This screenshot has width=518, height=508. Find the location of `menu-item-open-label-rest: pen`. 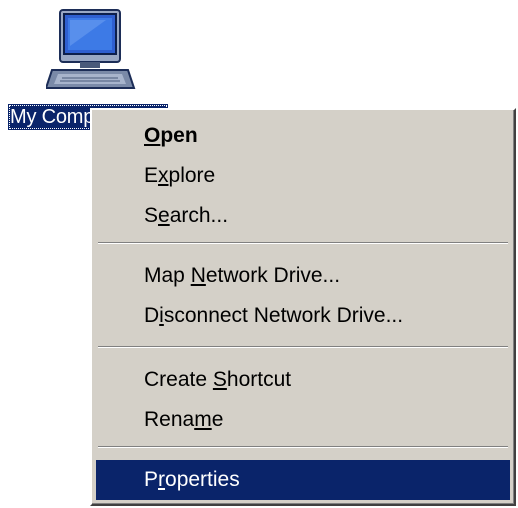

menu-item-open-label-rest: pen is located at coordinates (179, 135).